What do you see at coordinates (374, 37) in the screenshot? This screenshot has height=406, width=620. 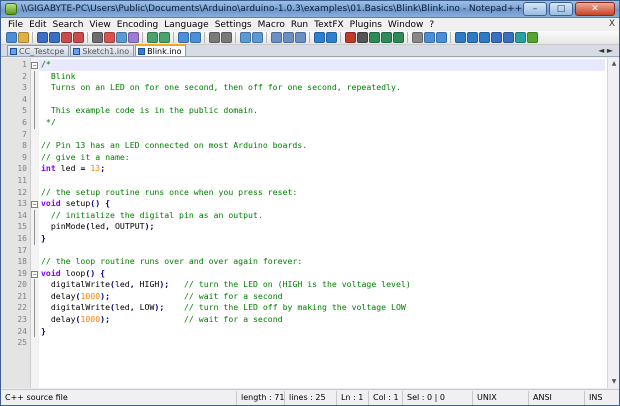 I see `play-macro-icon` at bounding box center [374, 37].